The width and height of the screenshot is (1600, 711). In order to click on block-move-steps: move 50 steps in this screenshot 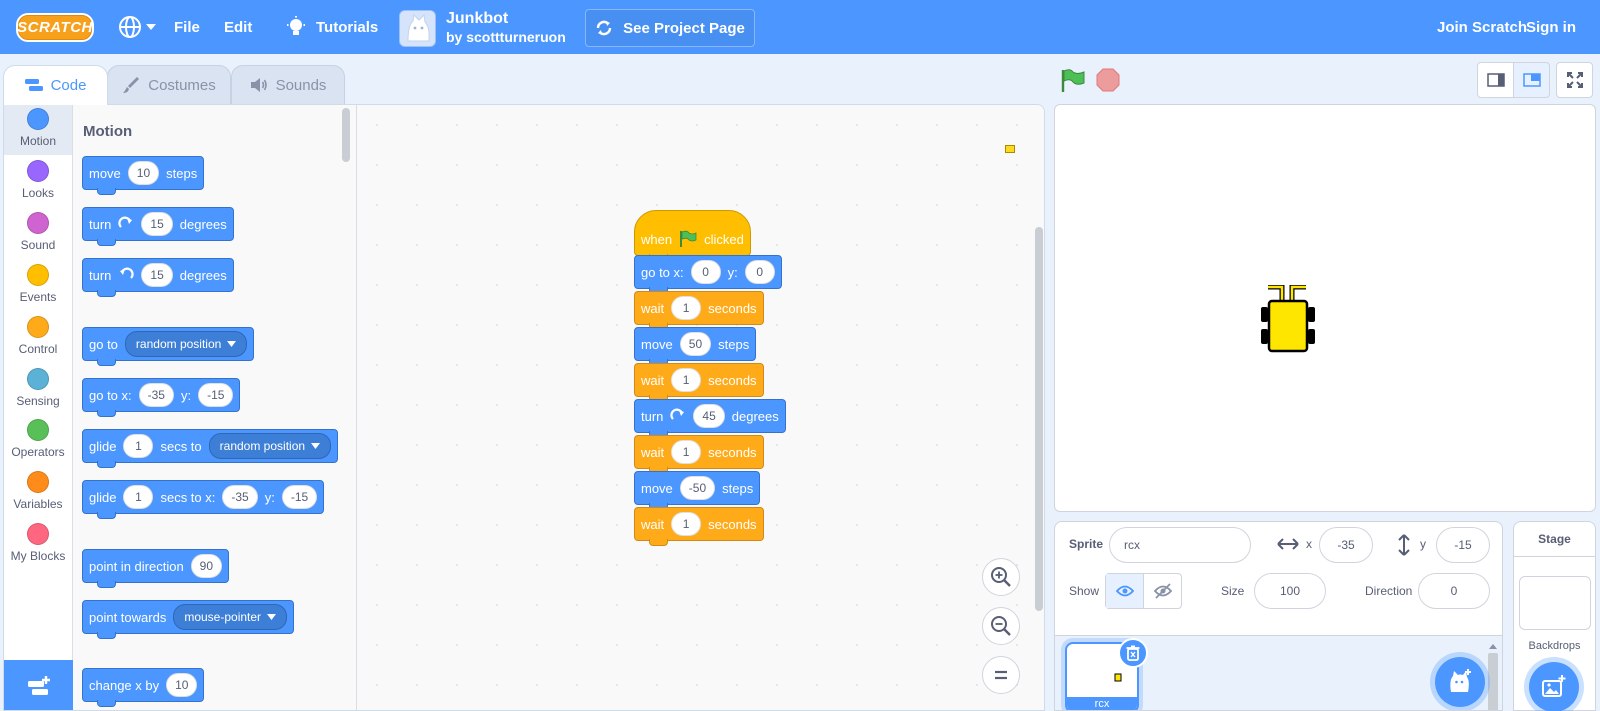, I will do `click(695, 346)`.